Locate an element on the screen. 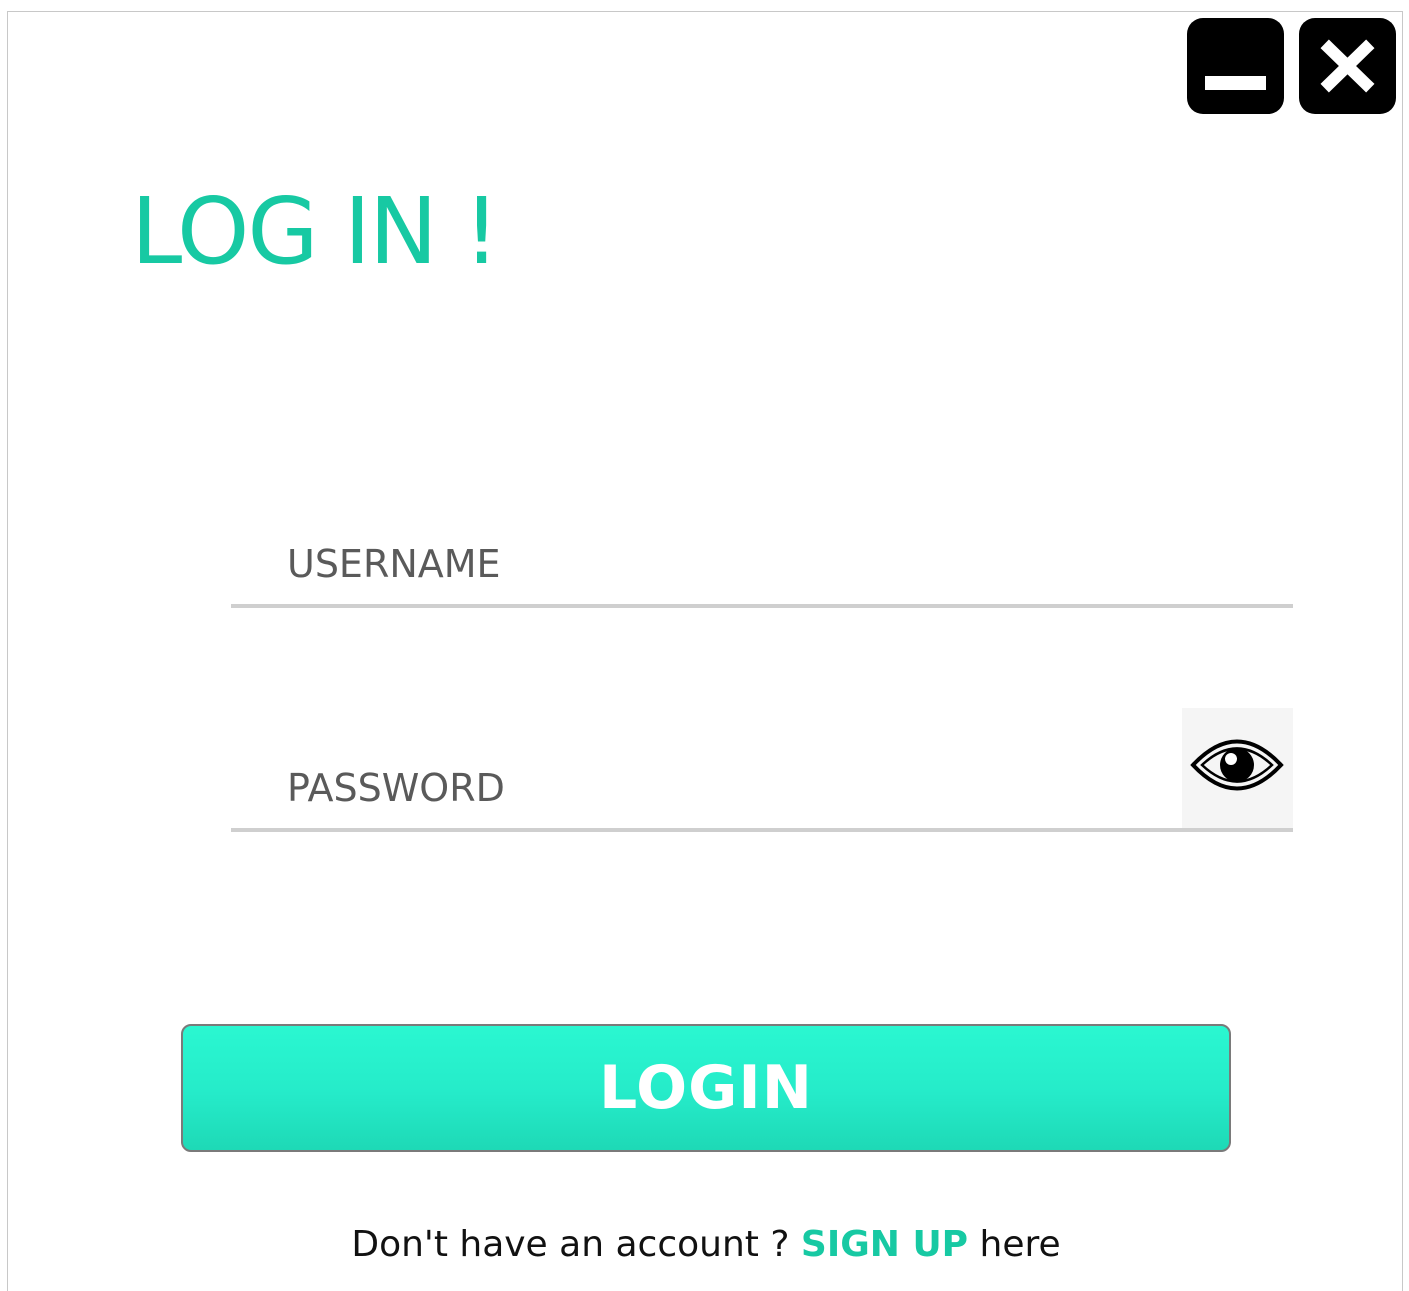 The width and height of the screenshot is (1409, 1291). page-title: LOG IN ! is located at coordinates (315, 231).